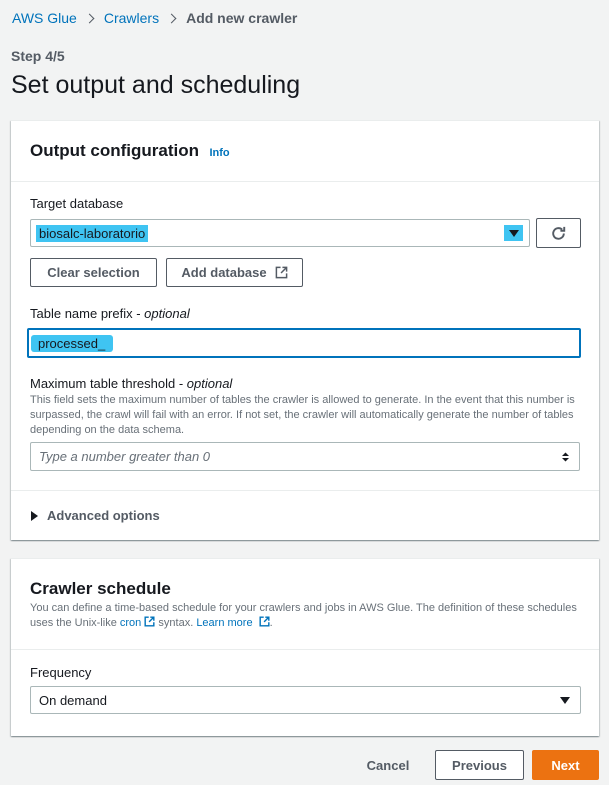 Image resolution: width=609 pixels, height=785 pixels. Describe the element at coordinates (115, 150) in the screenshot. I see `panel-title: Output configuration` at that location.